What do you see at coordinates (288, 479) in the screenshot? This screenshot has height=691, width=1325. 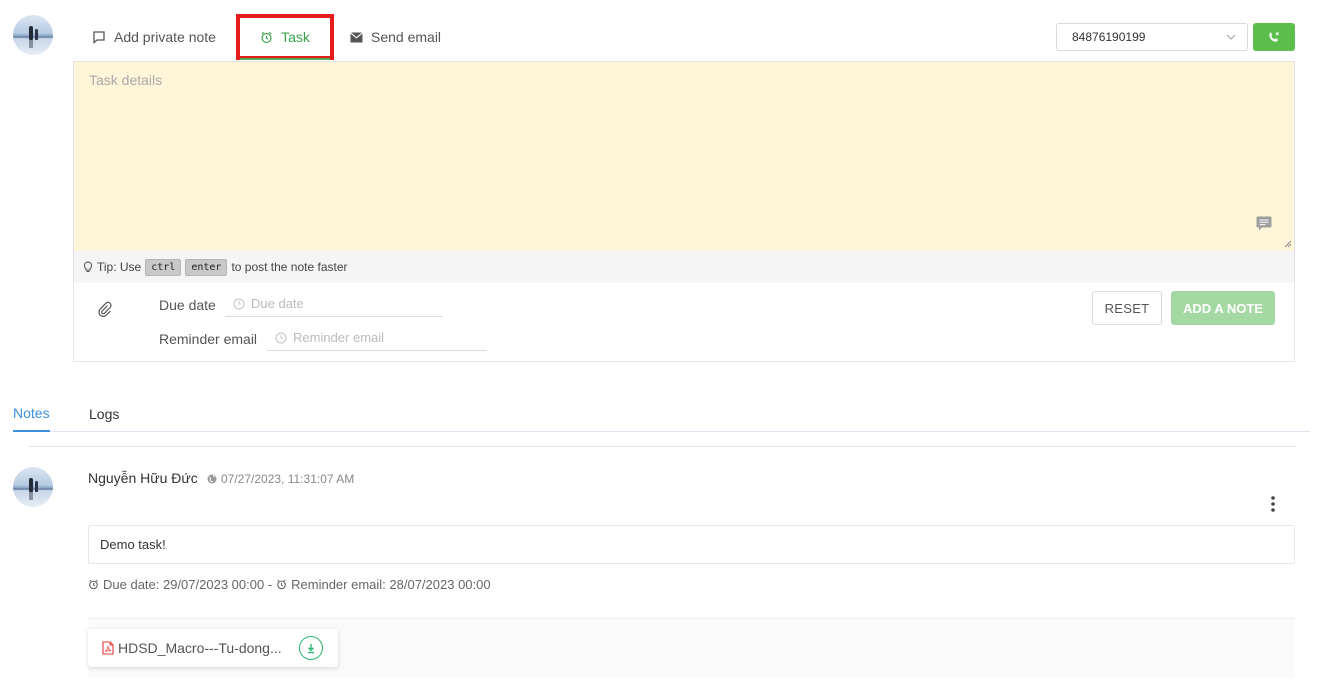 I see `timestamp-text: 07/27/2023, 11:31:07 AM` at bounding box center [288, 479].